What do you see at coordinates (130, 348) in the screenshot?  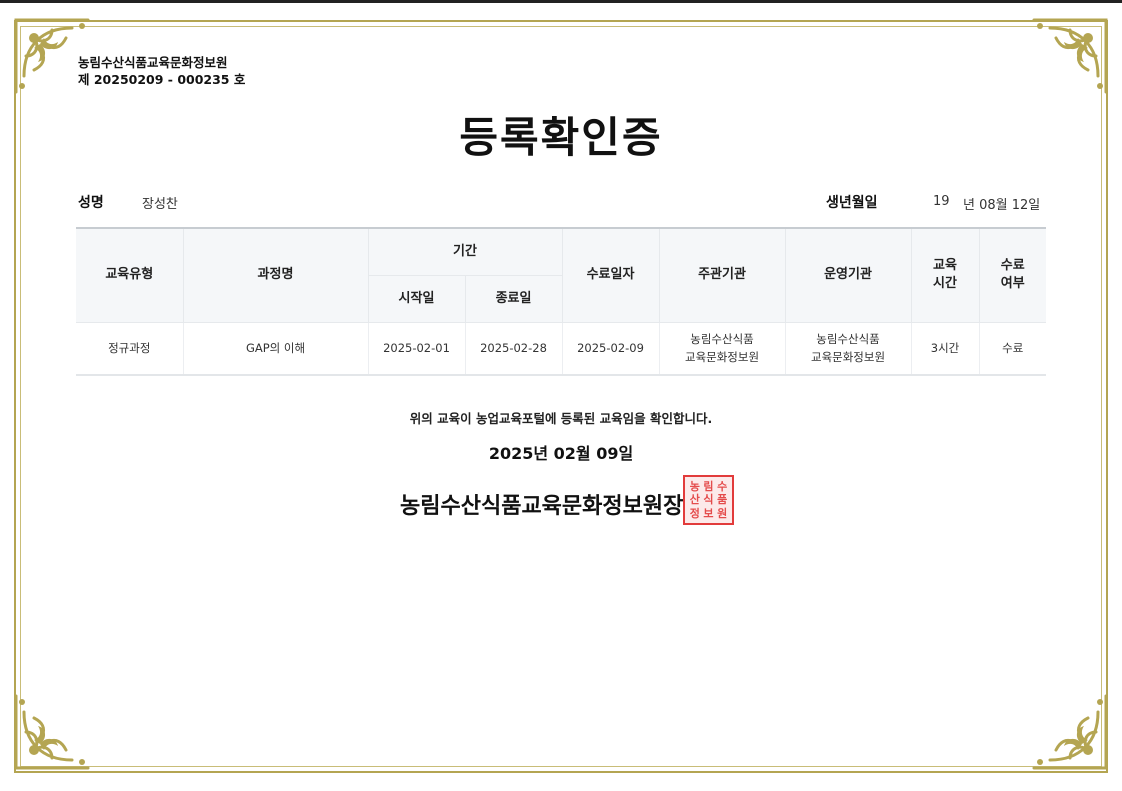 I see `cell-education-type: 정규과정` at bounding box center [130, 348].